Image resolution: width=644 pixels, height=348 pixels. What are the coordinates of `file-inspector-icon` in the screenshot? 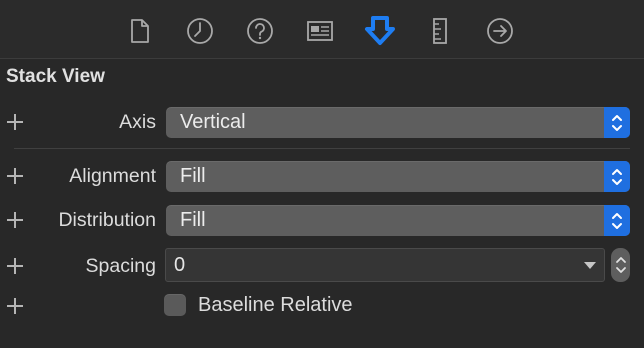 It's located at (140, 31).